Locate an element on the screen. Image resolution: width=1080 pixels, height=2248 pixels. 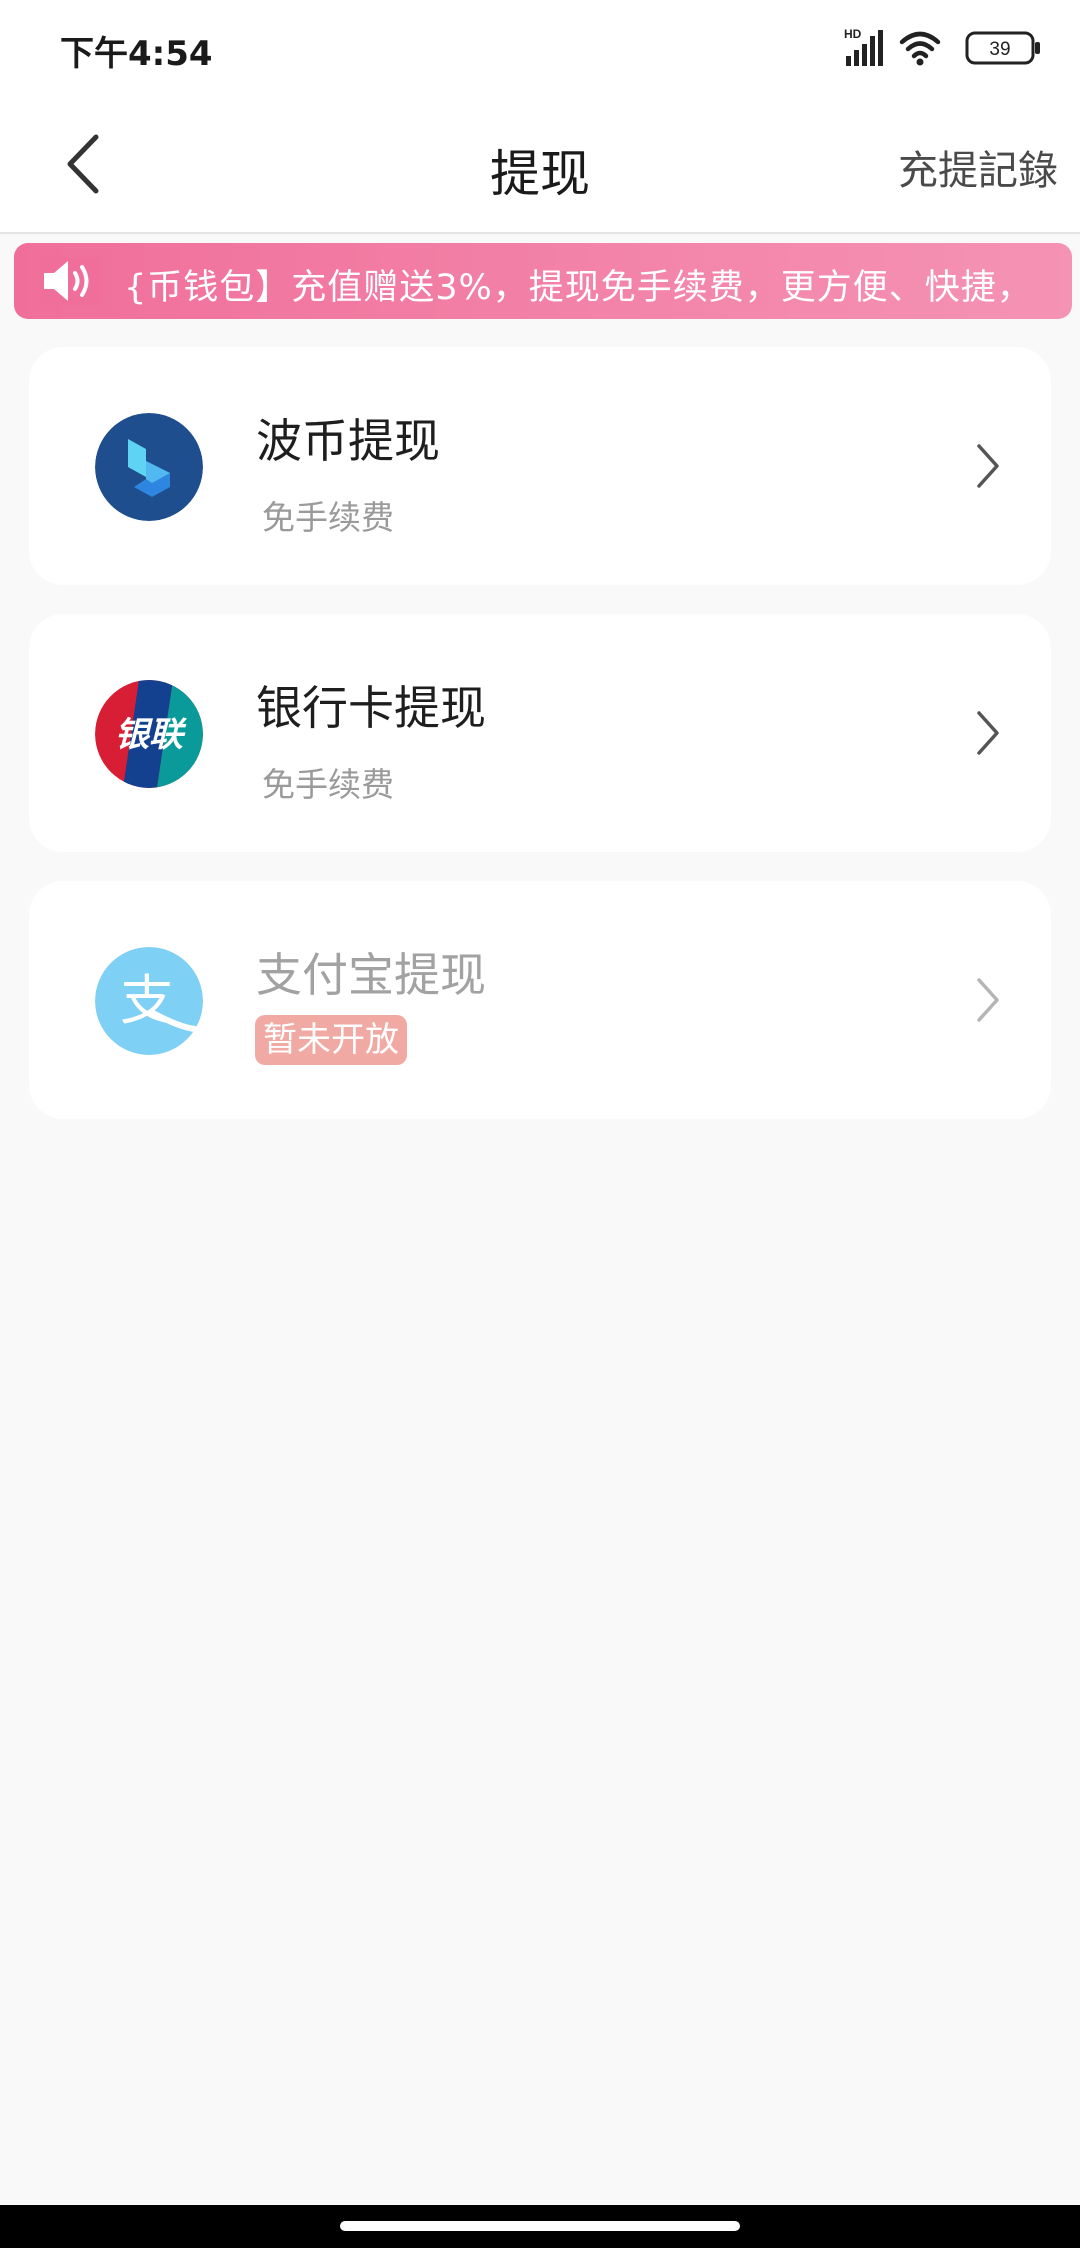
withdraw-option-bocoin: 波币提现 免手续费 is located at coordinates (540, 466).